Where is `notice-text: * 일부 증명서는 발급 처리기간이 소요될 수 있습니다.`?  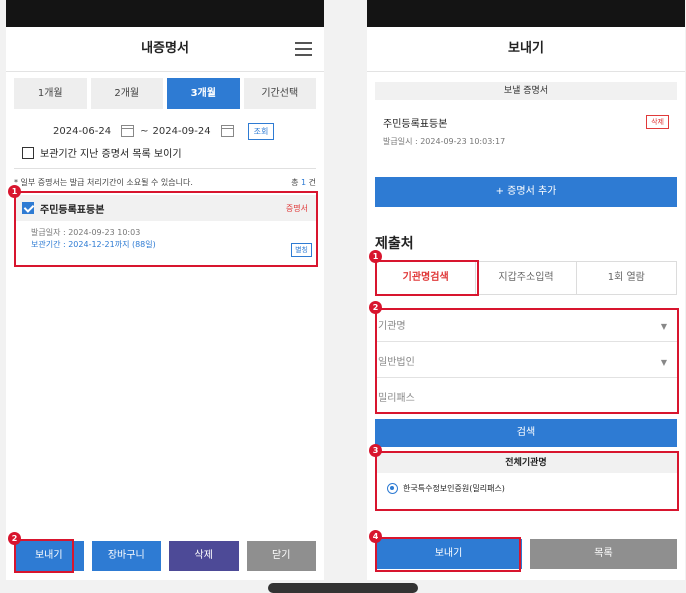
notice-text: * 일부 증명서는 발급 처리기간이 소요될 수 있습니다. is located at coordinates (103, 182).